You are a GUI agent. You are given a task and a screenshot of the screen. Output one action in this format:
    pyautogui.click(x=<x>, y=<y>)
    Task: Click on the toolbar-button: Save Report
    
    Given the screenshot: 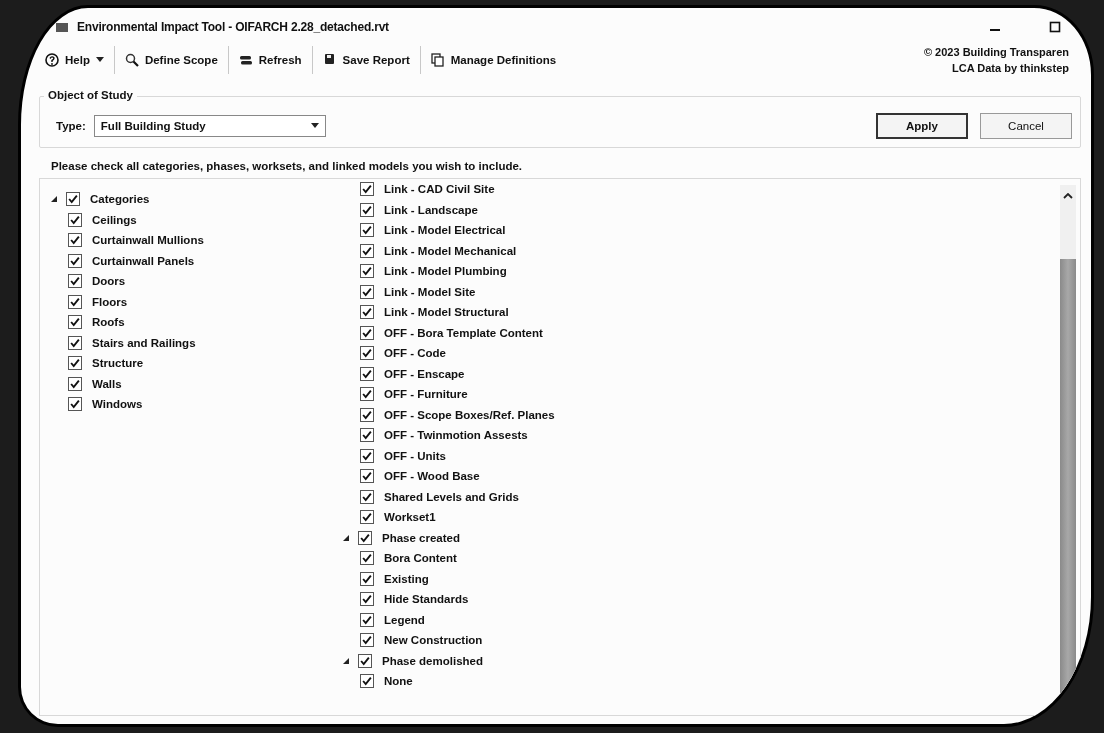 What is the action you would take?
    pyautogui.click(x=366, y=60)
    